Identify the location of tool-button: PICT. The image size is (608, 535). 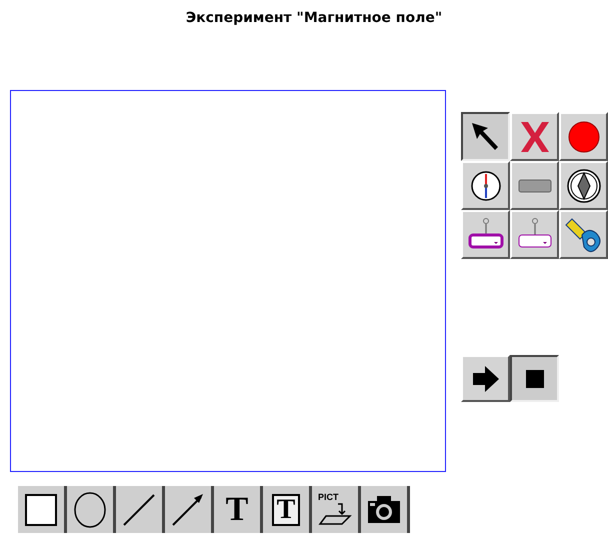
(336, 509).